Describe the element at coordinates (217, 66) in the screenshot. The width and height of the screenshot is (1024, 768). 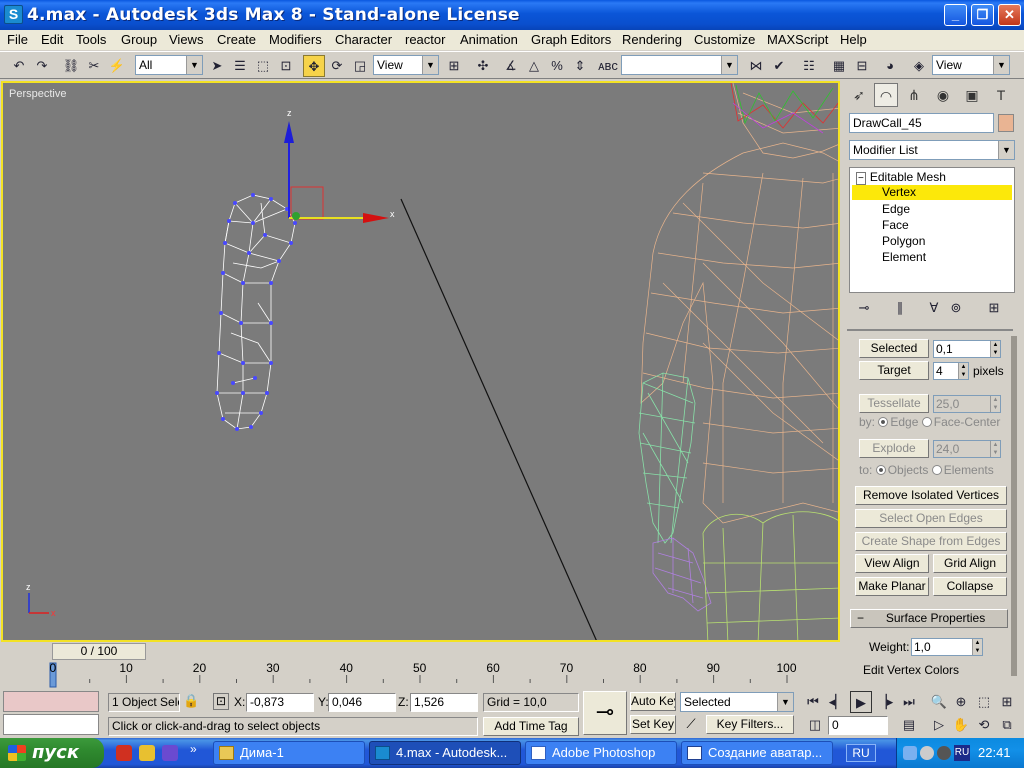
I see `select-object-icon: ➤` at that location.